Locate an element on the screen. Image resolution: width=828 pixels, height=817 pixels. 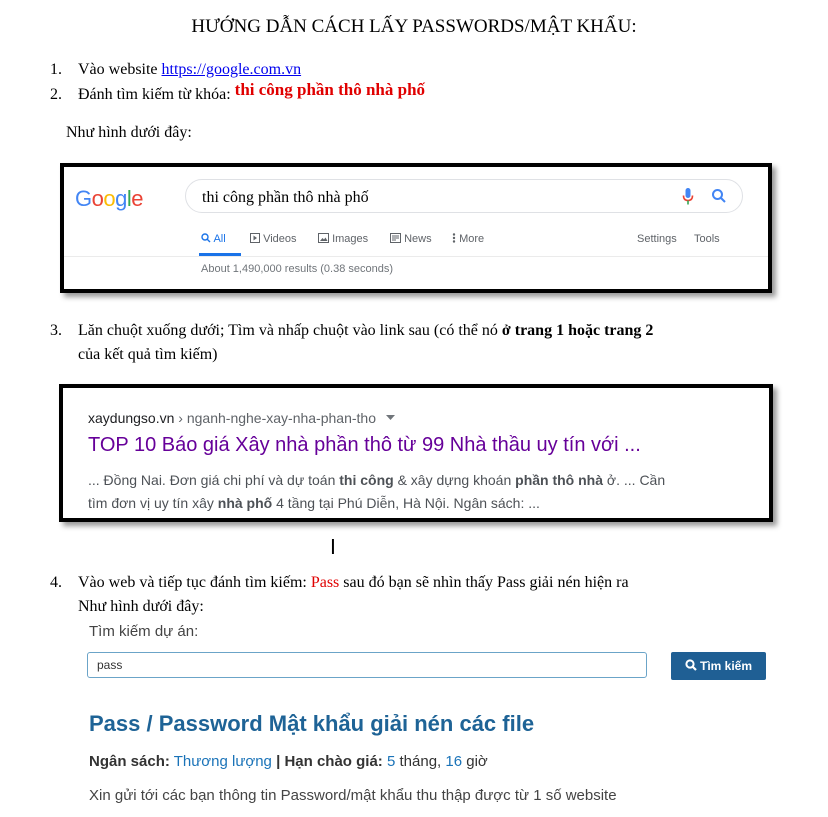
deadline-label: Hạn chào giá: is located at coordinates (333, 761).